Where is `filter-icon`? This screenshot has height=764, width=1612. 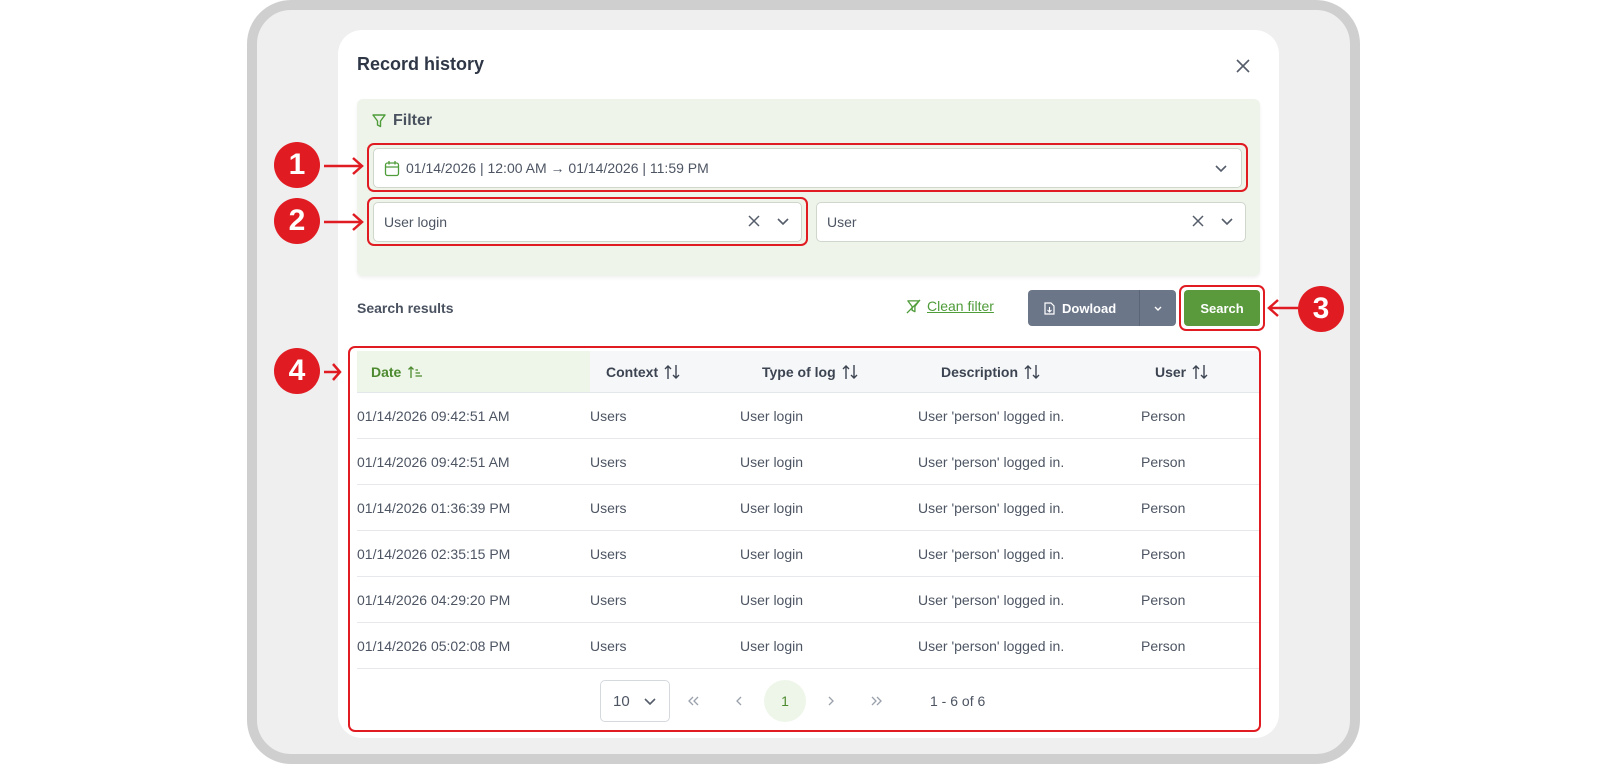 filter-icon is located at coordinates (379, 121).